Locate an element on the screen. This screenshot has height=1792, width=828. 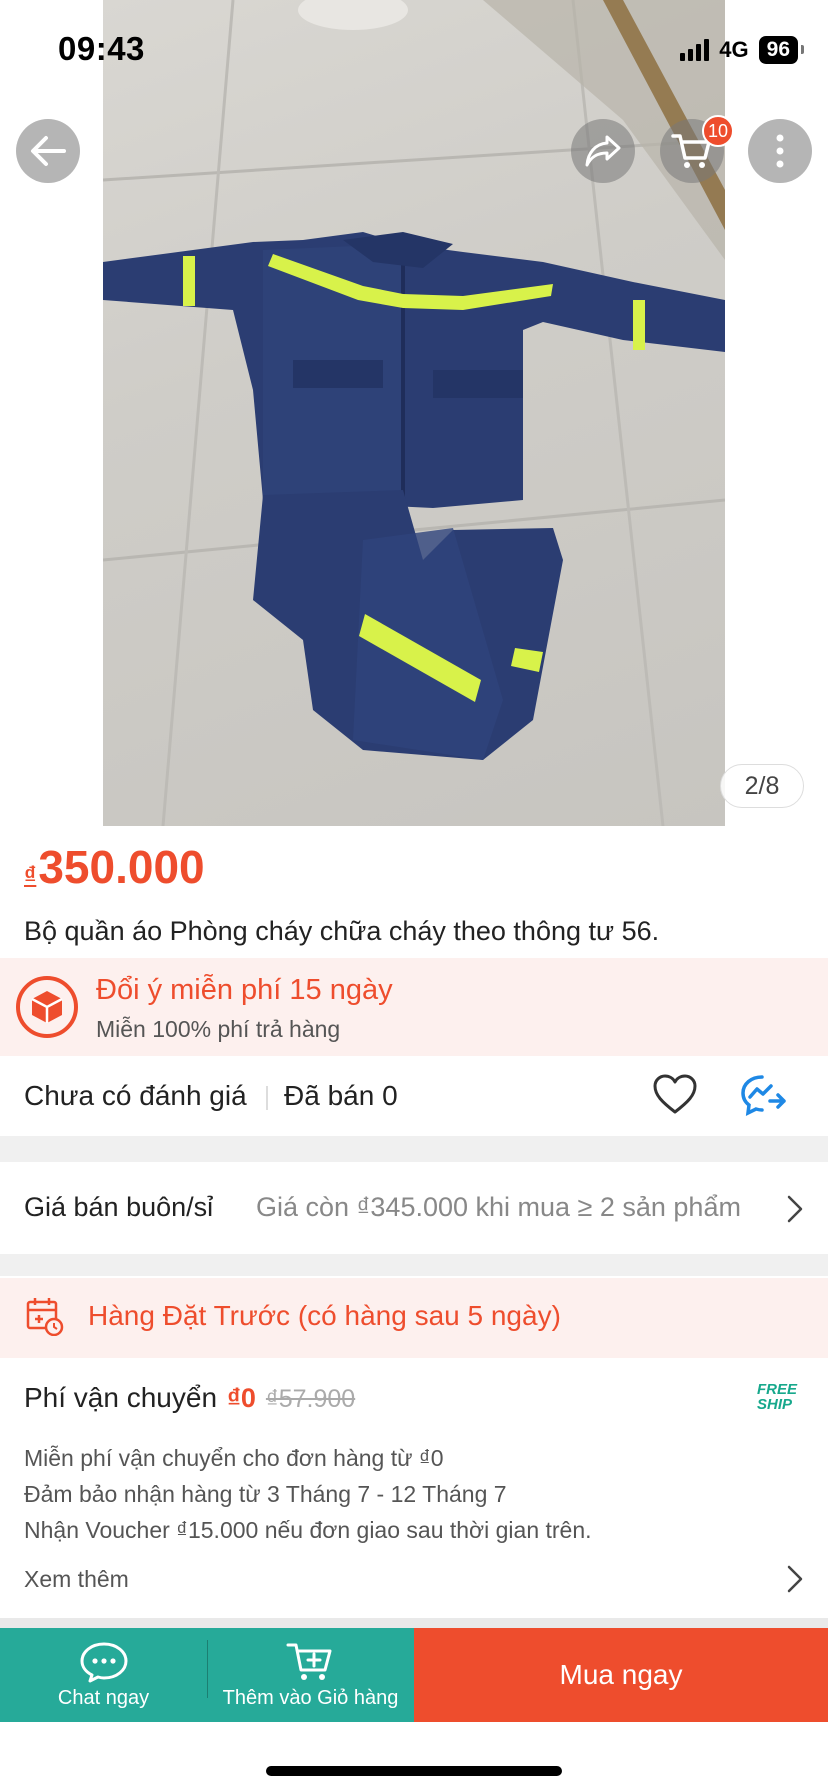
chat-now-label: Chat ngay is located at coordinates (103, 1697).